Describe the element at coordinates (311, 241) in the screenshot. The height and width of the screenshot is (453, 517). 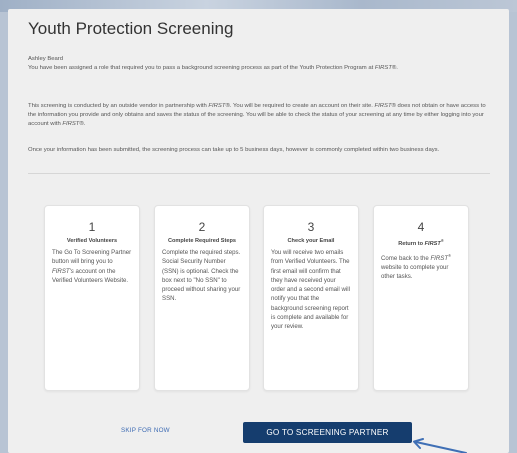
I see `step-title: Check your Email` at that location.